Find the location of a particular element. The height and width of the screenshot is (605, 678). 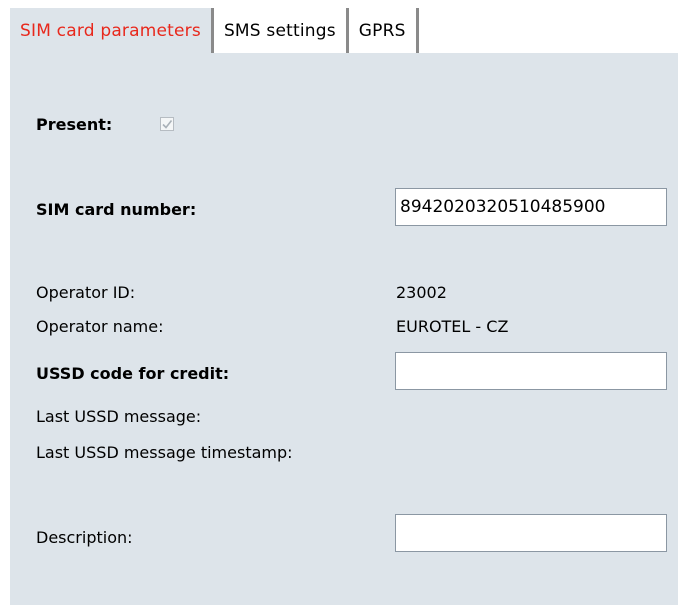

ussd-code-label: USSD code for credit: is located at coordinates (133, 373).